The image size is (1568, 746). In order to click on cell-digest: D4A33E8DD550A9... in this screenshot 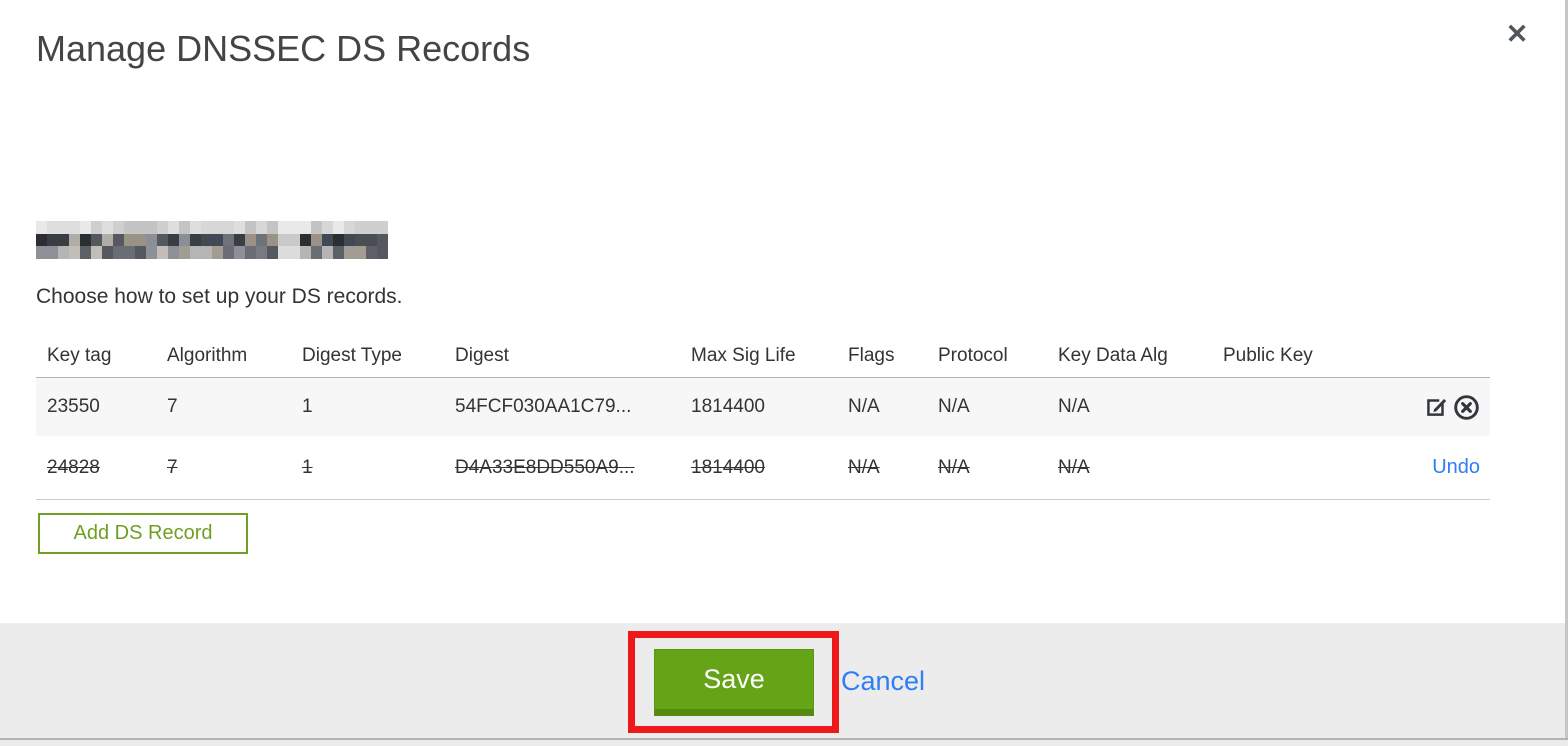, I will do `click(545, 467)`.